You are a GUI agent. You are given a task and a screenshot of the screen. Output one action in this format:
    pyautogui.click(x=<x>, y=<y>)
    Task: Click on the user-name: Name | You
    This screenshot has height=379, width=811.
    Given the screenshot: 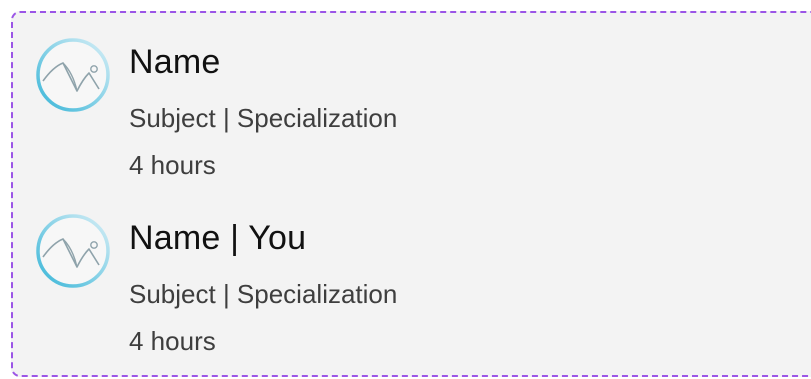 What is the action you would take?
    pyautogui.click(x=218, y=238)
    